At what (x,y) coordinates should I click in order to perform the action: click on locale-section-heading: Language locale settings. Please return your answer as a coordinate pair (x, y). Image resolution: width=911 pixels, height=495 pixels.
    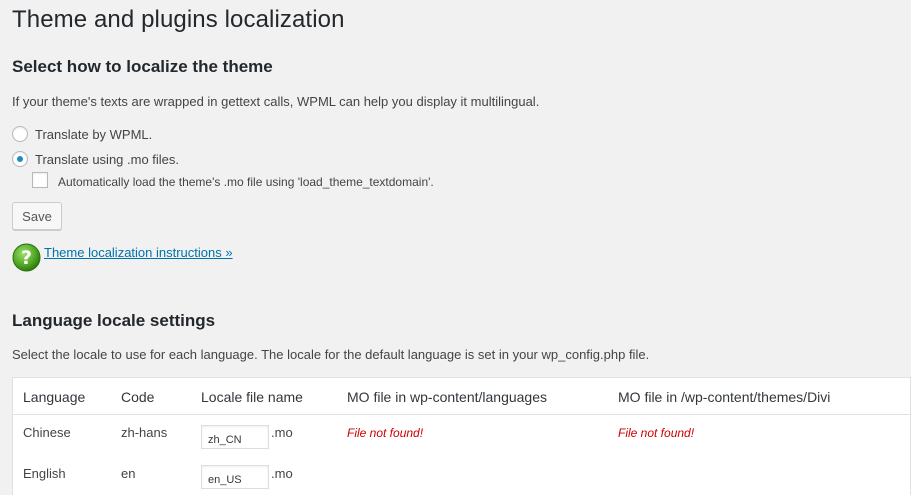
    Looking at the image, I should click on (114, 320).